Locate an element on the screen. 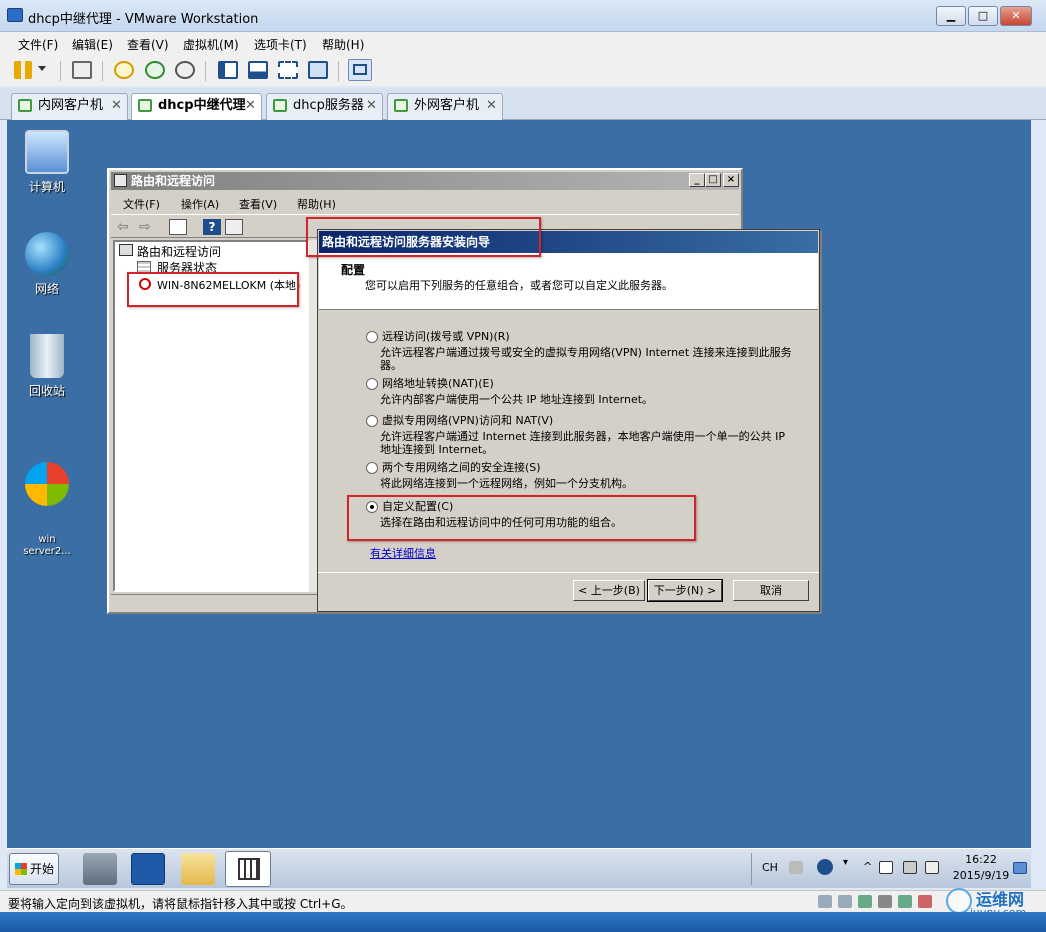 The image size is (1046, 932). tab-extranet-client: 外网客户机 ✕ is located at coordinates (445, 106).